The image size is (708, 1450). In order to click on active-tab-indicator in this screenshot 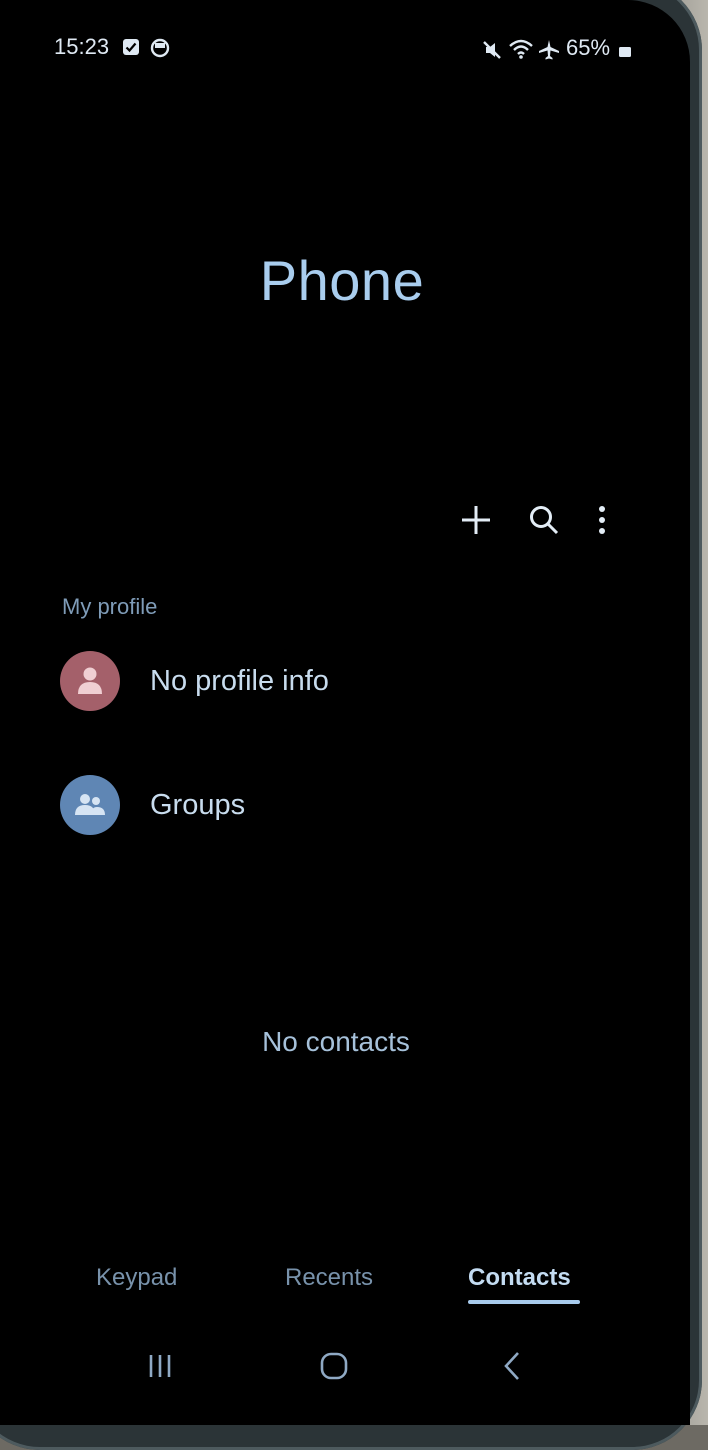, I will do `click(524, 1302)`.